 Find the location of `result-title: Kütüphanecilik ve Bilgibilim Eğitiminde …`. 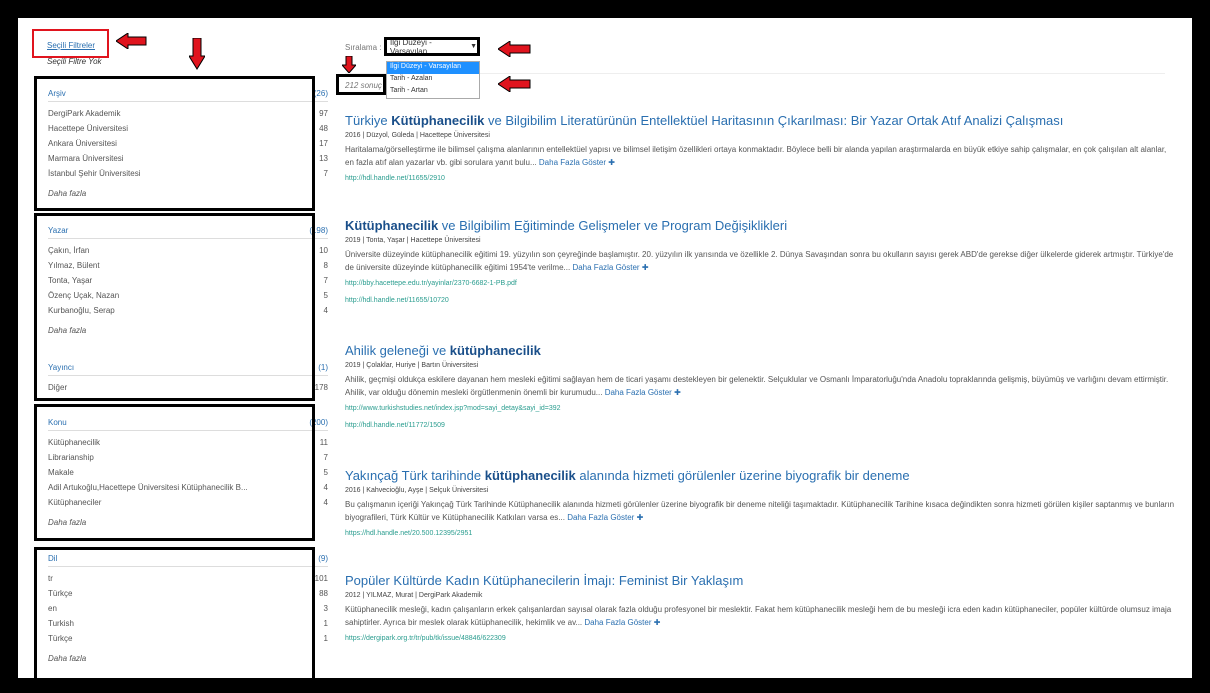

result-title: Kütüphanecilik ve Bilgibilim Eğitiminde … is located at coordinates (760, 225).